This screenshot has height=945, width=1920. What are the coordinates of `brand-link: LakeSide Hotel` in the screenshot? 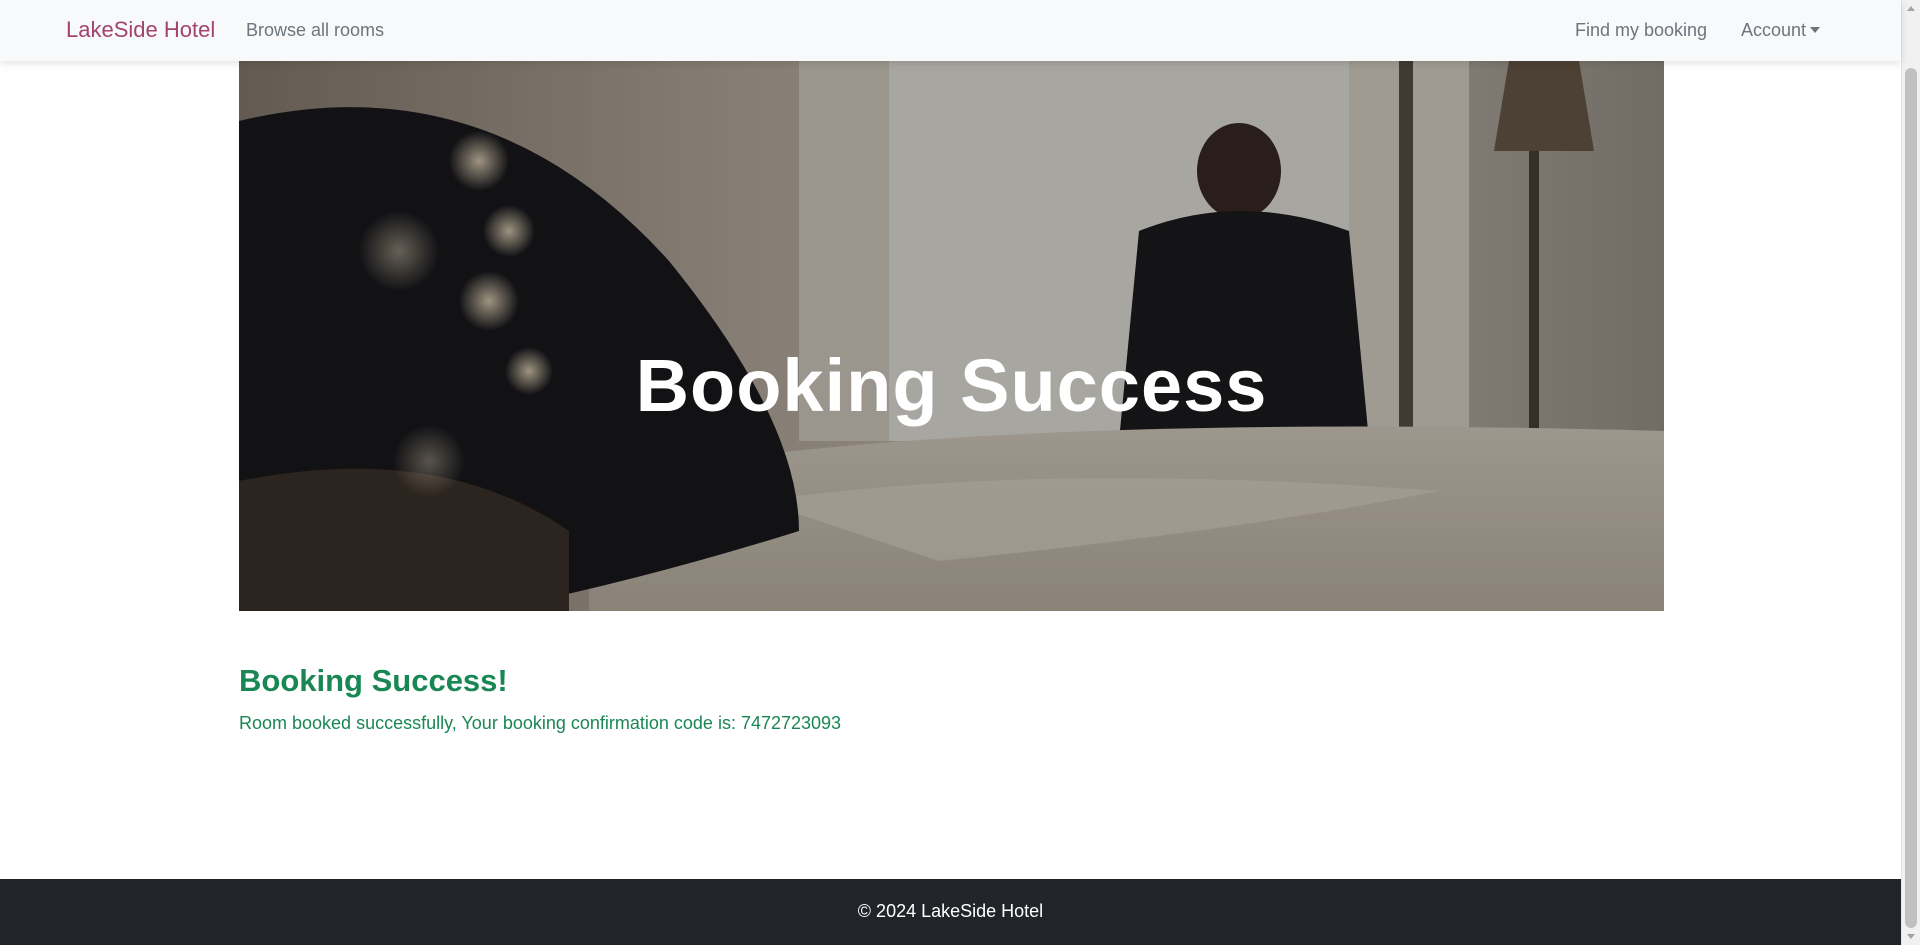 It's located at (140, 30).